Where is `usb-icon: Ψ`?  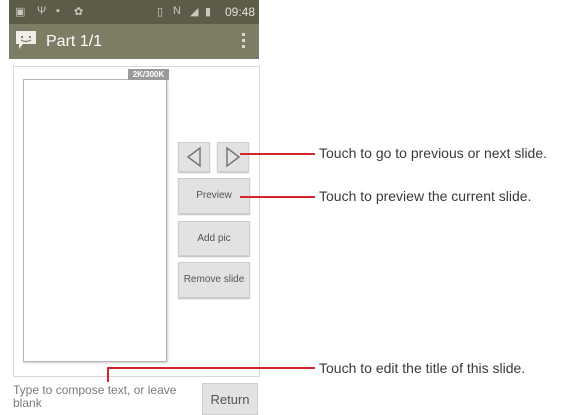 usb-icon: Ψ is located at coordinates (42, 11).